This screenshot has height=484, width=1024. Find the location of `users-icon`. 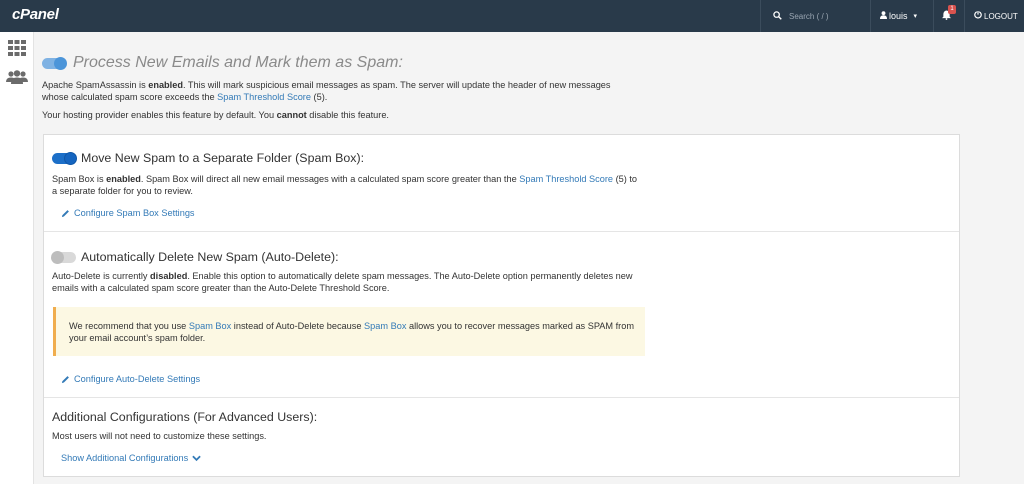

users-icon is located at coordinates (17, 78).